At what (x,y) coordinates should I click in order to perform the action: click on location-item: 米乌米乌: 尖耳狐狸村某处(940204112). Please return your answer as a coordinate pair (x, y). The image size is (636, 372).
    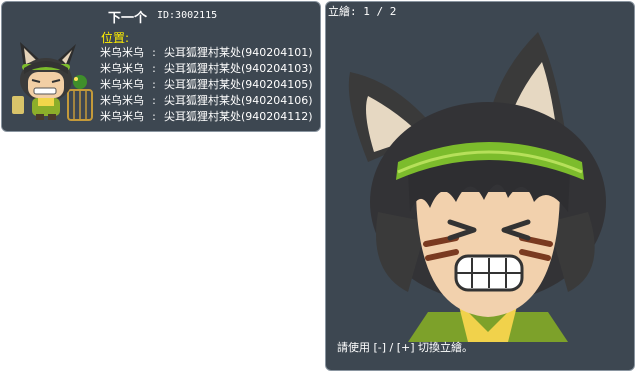
    Looking at the image, I should click on (206, 117).